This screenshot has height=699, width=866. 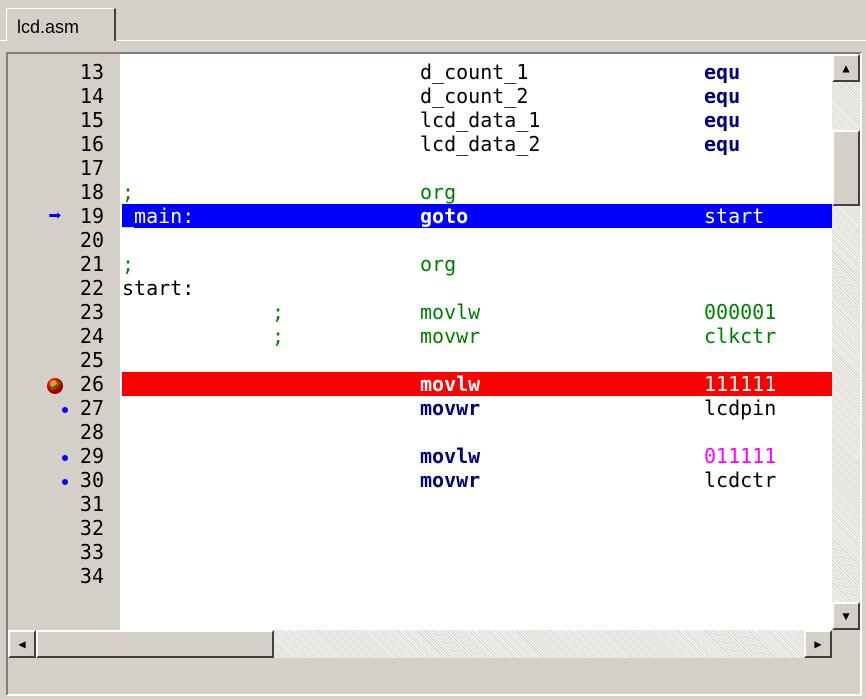 I want to click on line-number: 14, so click(x=91, y=96).